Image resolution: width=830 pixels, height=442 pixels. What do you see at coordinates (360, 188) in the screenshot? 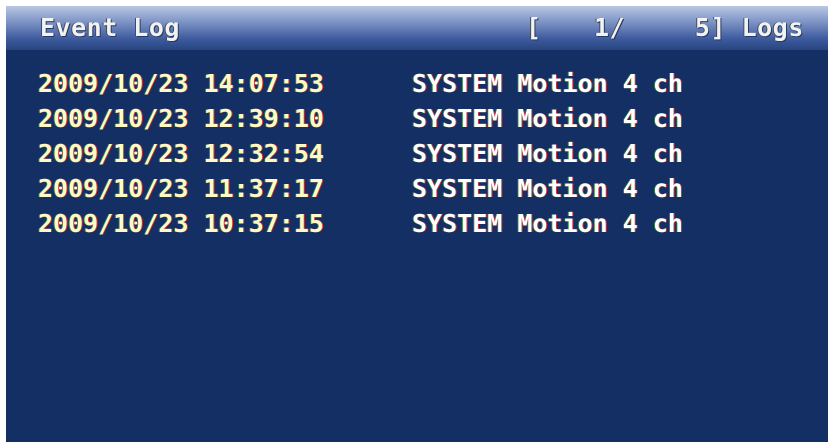
I see `log-entry: 2009/10/23 11:37:17 SYSTEM Motion 4 ch` at bounding box center [360, 188].